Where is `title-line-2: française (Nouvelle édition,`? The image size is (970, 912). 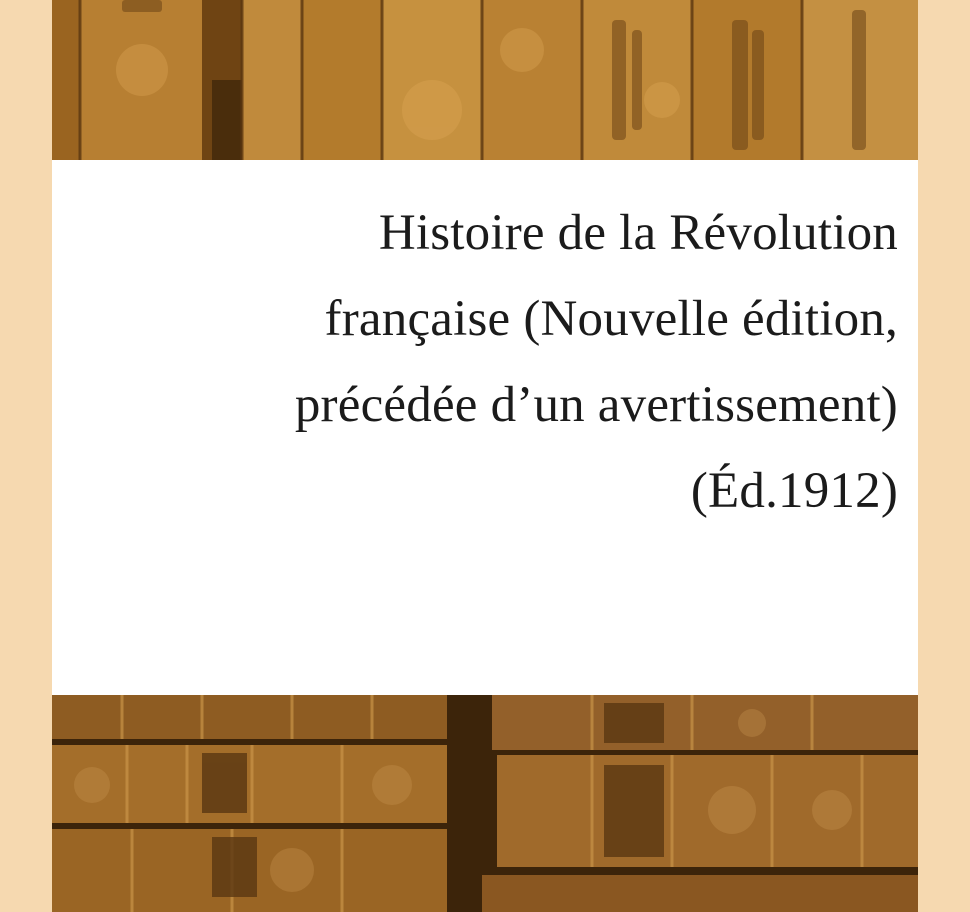 title-line-2: française (Nouvelle édition, is located at coordinates (611, 319).